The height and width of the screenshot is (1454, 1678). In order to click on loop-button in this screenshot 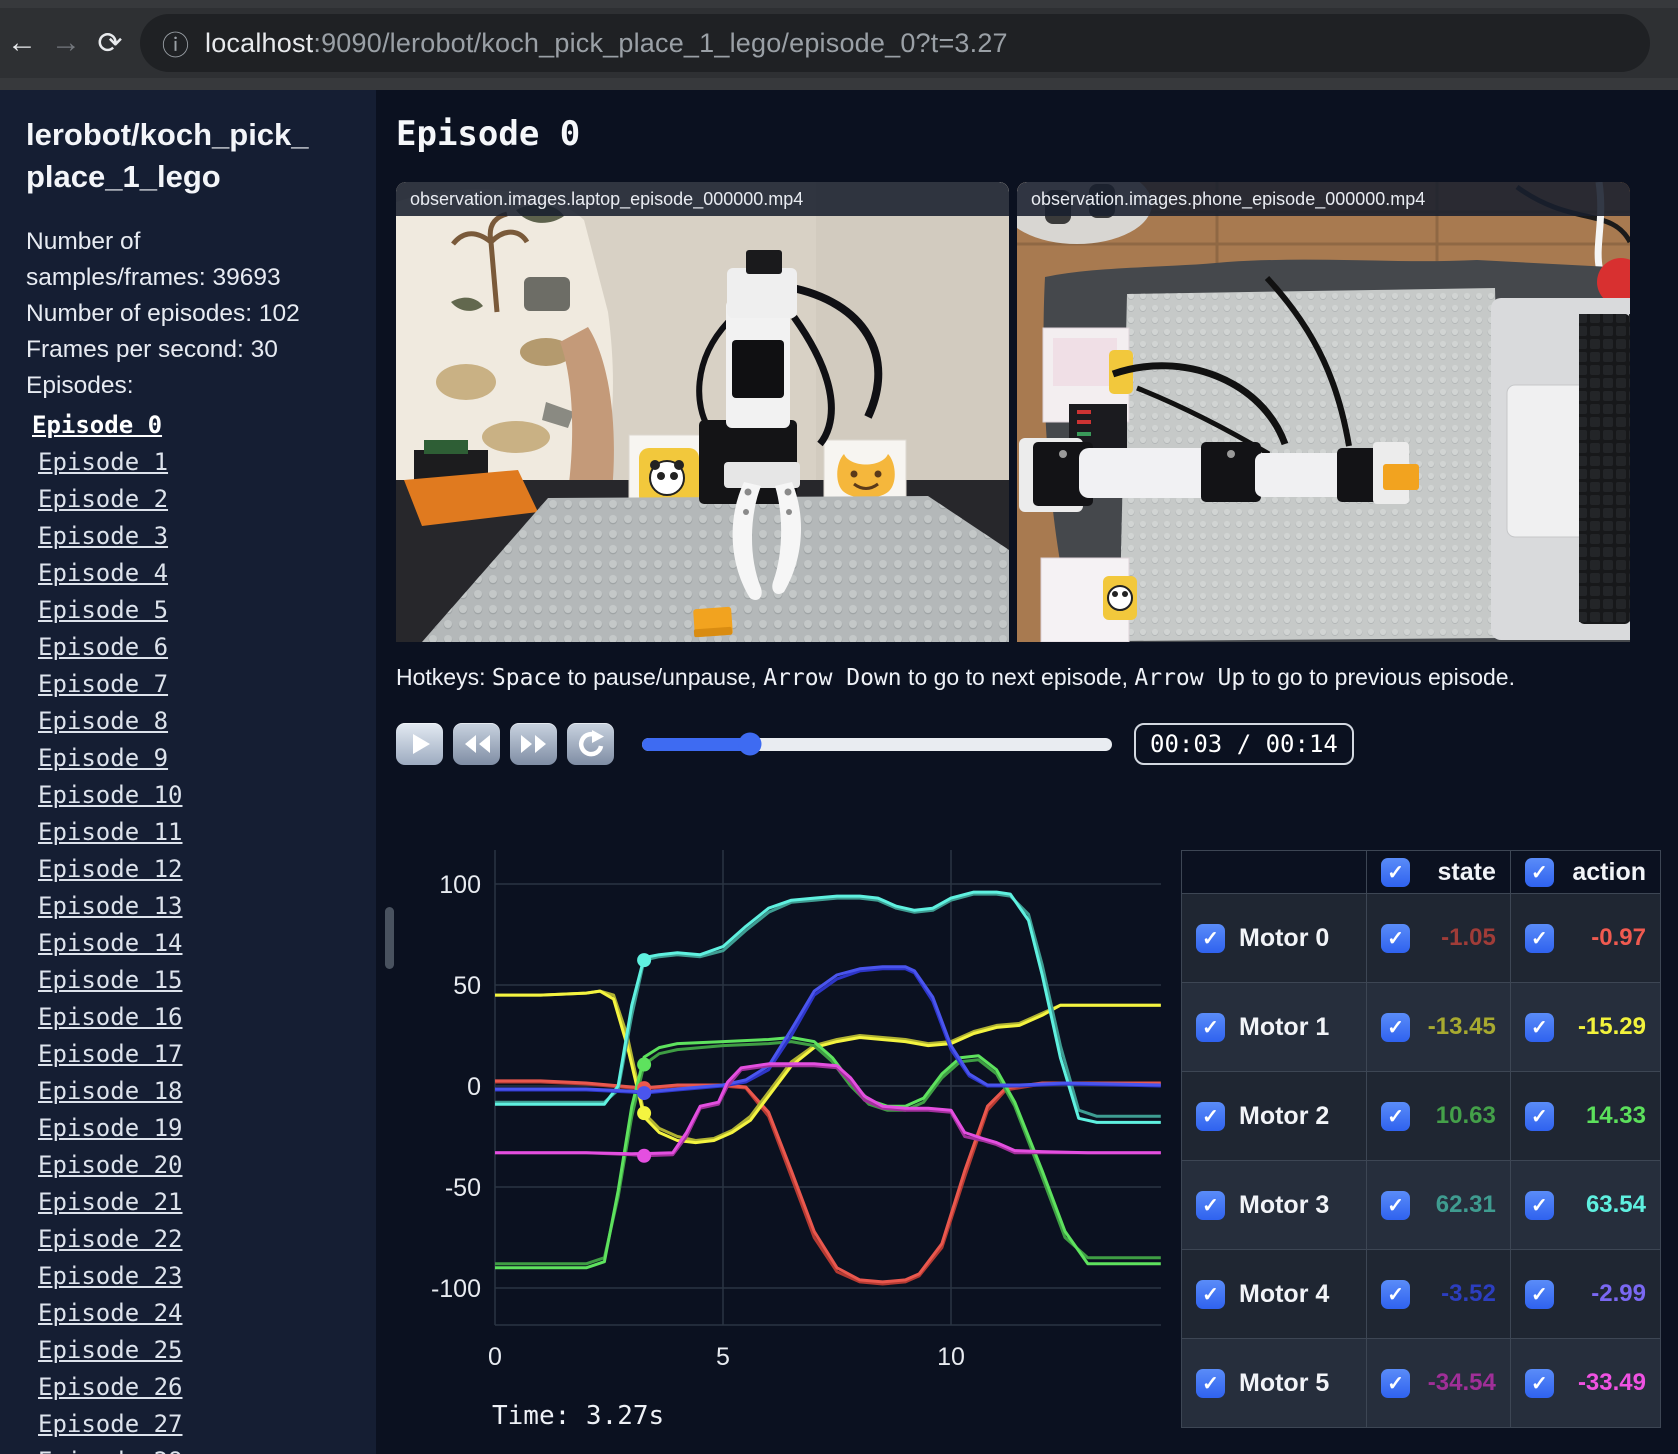, I will do `click(590, 744)`.